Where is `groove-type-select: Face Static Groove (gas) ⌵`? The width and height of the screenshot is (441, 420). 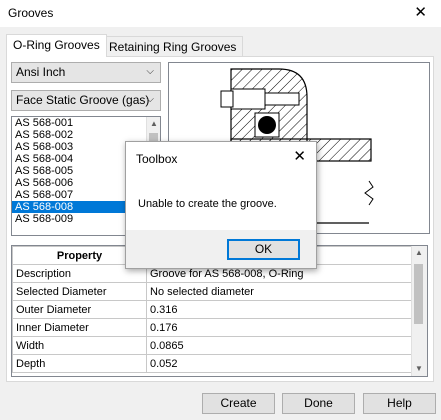 groove-type-select: Face Static Groove (gas) ⌵ is located at coordinates (86, 100).